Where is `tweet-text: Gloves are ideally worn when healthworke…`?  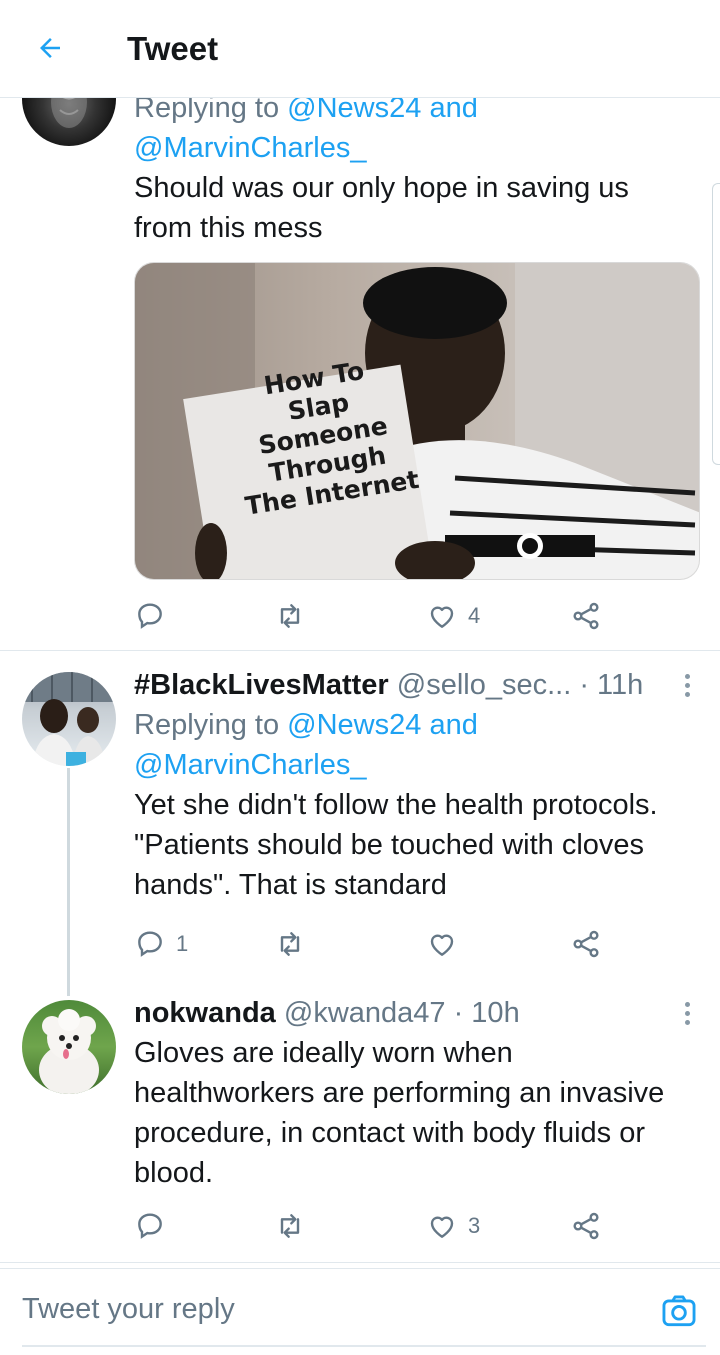
tweet-text: Gloves are ideally worn when healthworke… is located at coordinates (399, 1113).